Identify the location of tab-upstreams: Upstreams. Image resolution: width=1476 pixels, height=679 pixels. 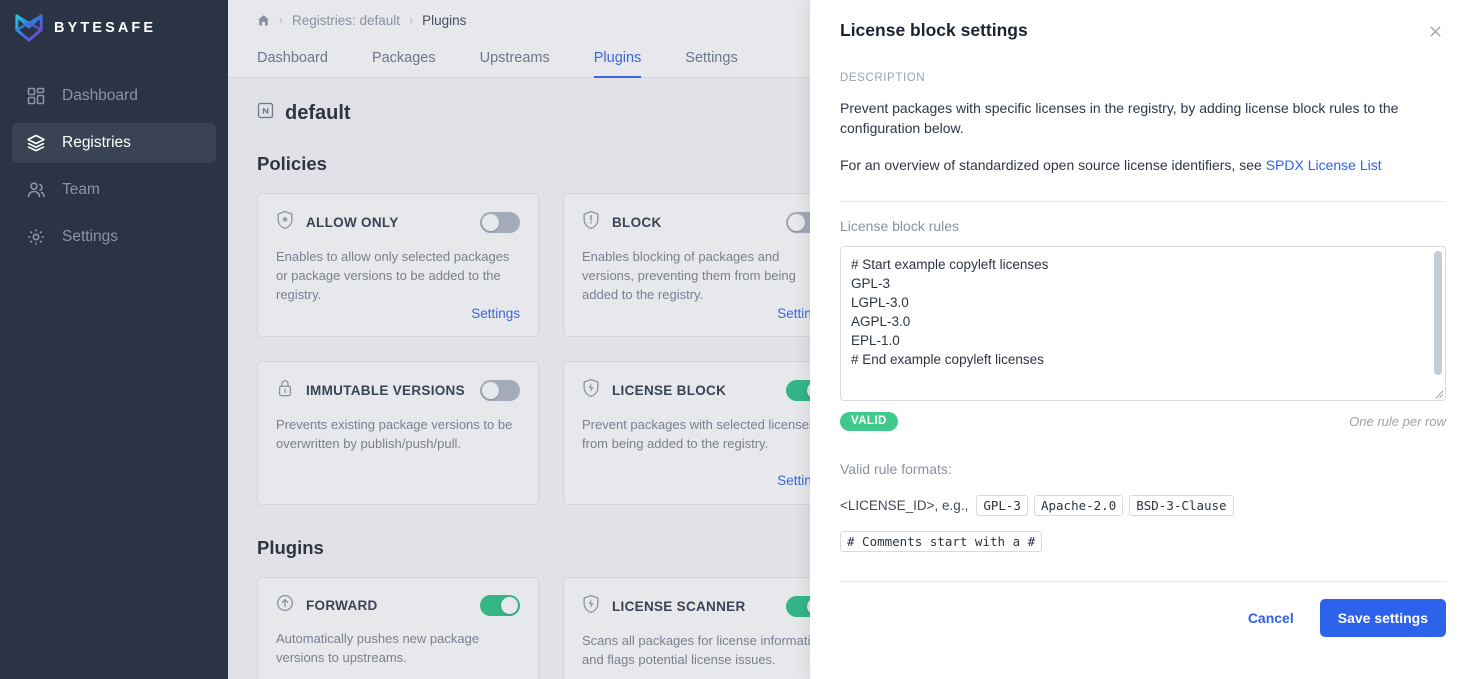
(515, 64).